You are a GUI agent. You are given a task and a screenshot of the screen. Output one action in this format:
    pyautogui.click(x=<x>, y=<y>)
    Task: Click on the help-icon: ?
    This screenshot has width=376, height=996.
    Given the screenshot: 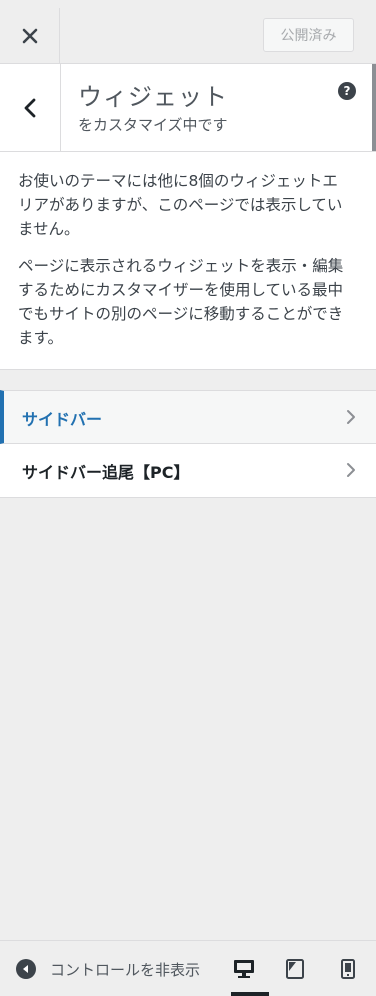 What is the action you would take?
    pyautogui.click(x=347, y=91)
    